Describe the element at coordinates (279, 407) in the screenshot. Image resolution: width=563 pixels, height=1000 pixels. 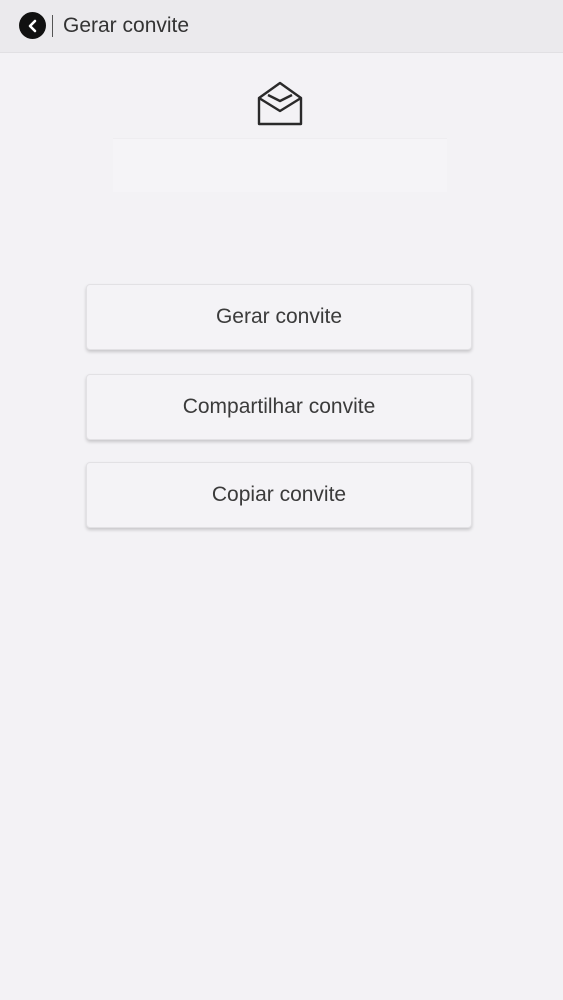
I see `share-invite-button: Compartilhar convite` at that location.